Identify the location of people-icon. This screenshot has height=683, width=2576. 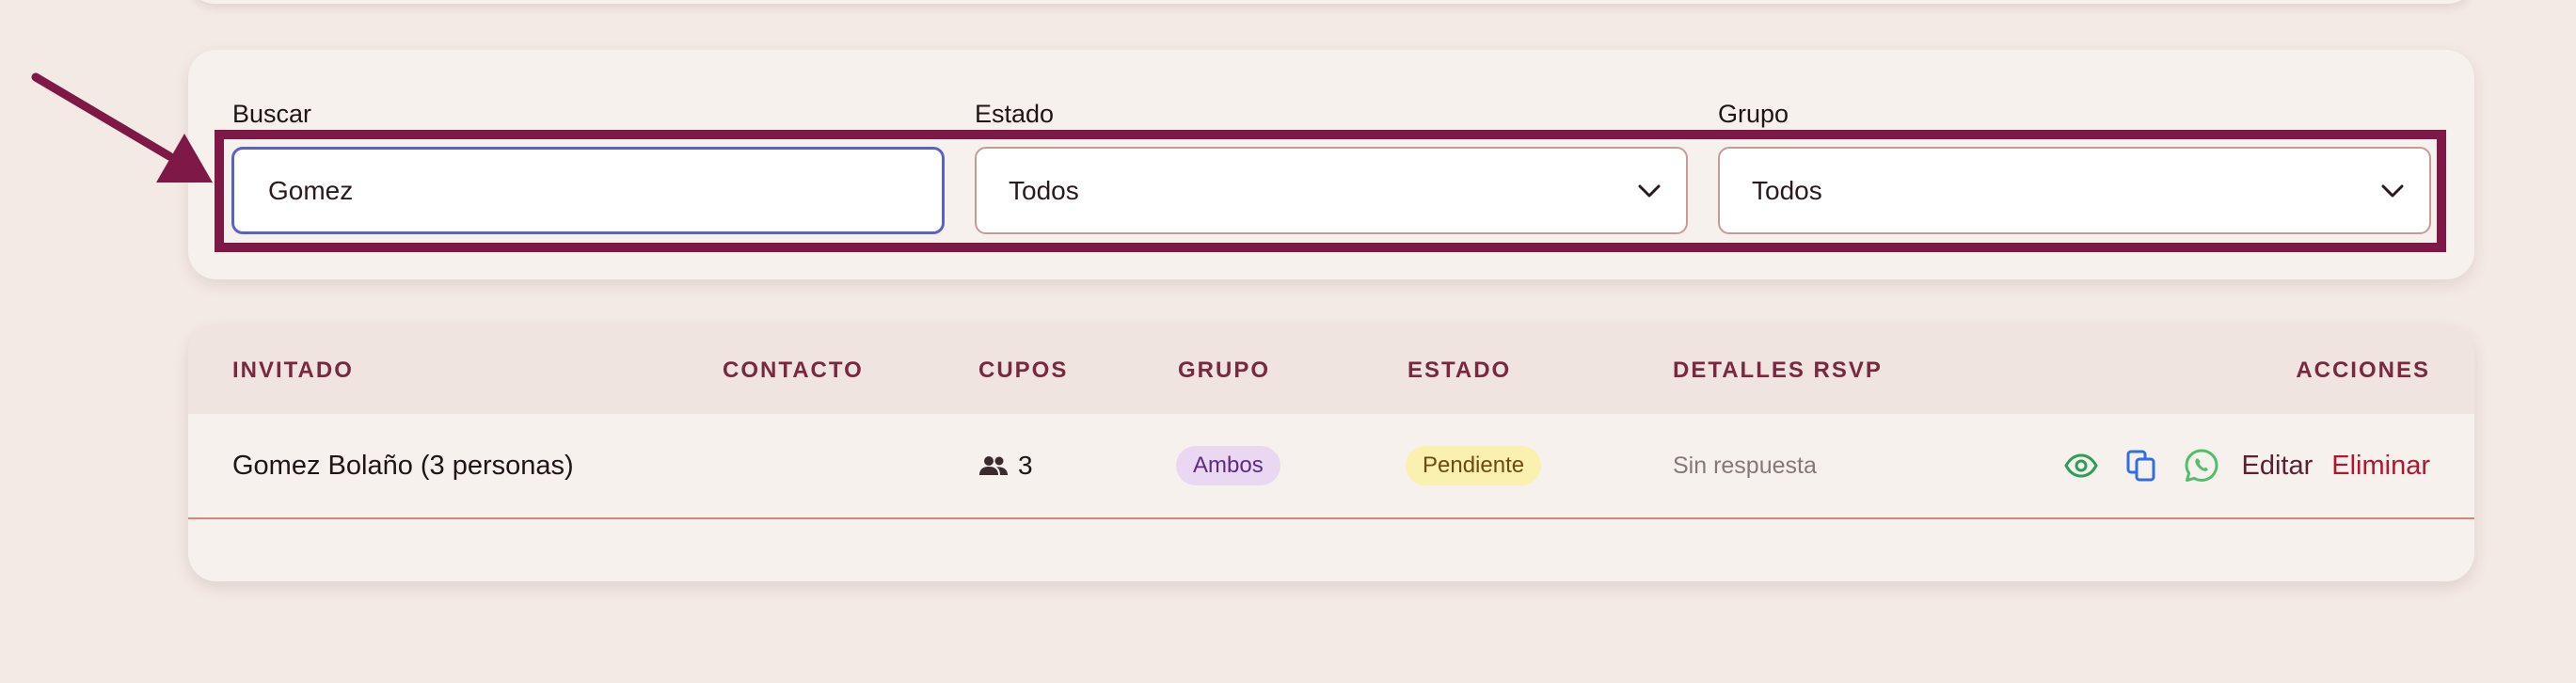
(994, 465).